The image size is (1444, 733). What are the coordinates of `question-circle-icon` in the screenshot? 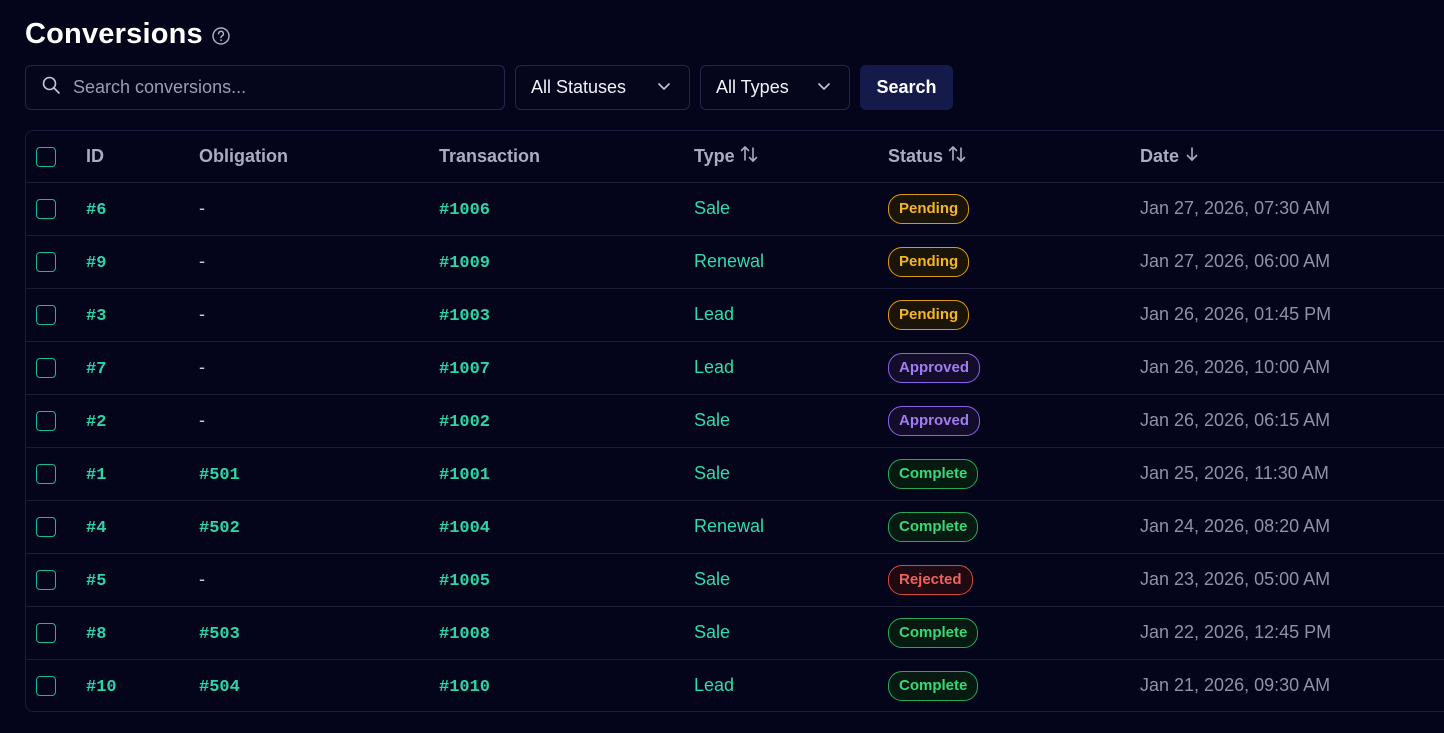 It's located at (221, 36).